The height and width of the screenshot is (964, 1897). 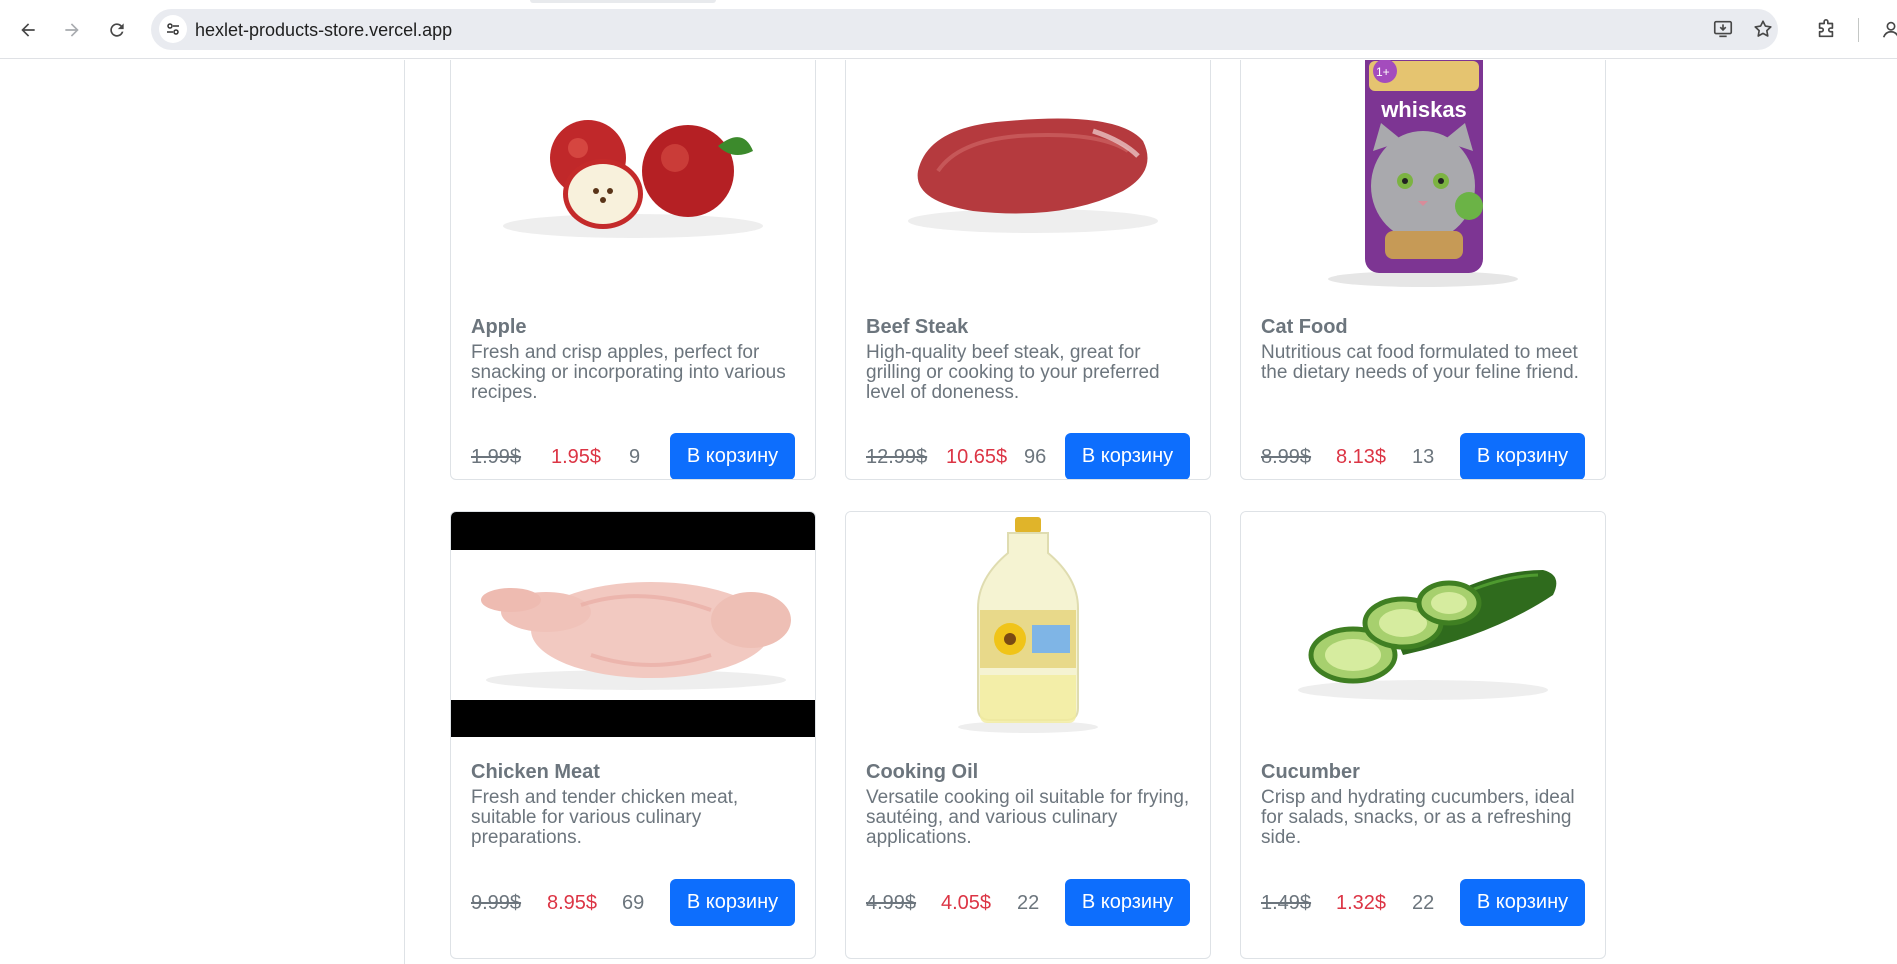 I want to click on cat-food-pouch-image: 1+ whiskas, so click(x=1423, y=173).